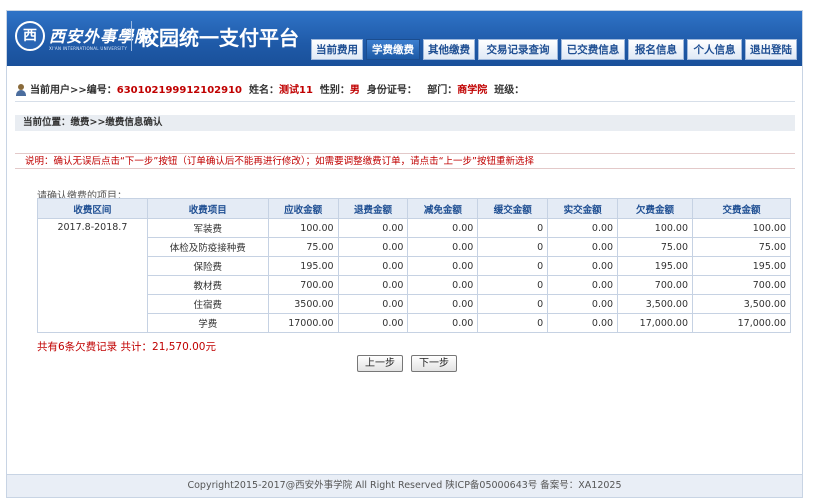  I want to click on arrears-amount: 75.00, so click(655, 247).